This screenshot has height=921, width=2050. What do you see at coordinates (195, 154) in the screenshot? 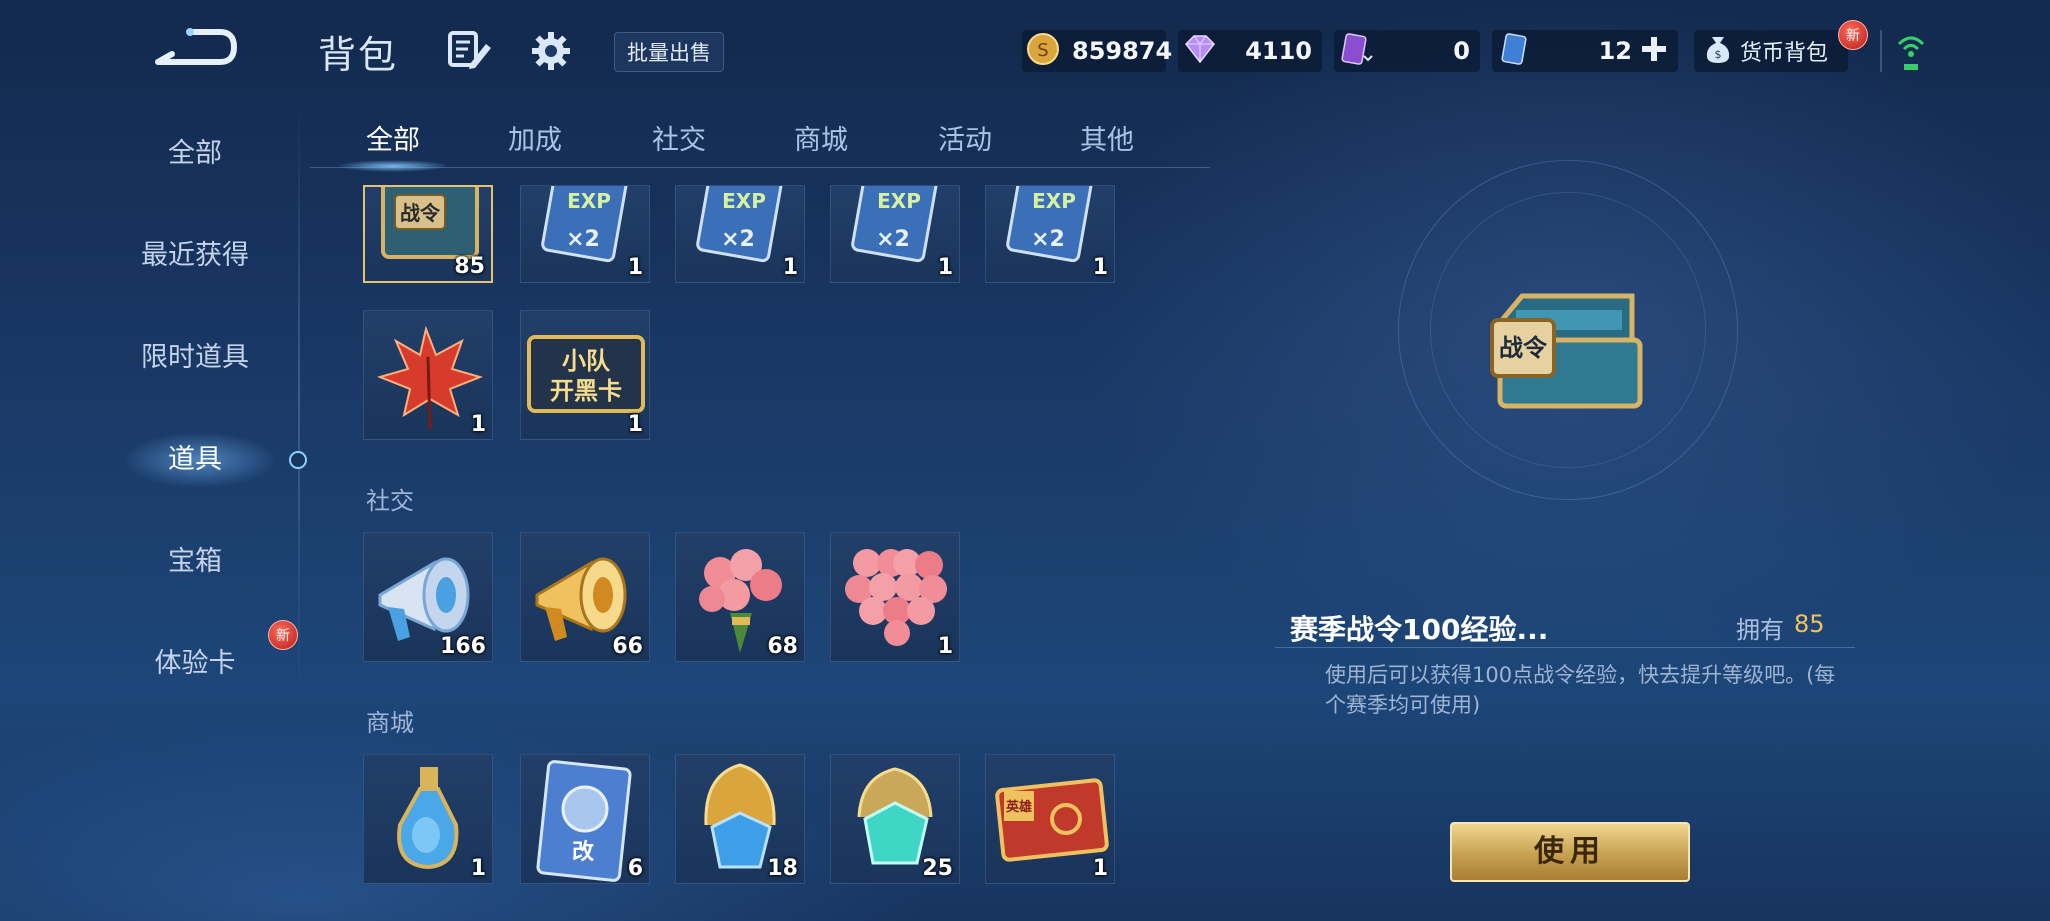
I see `sidebar-item-all: 全部` at bounding box center [195, 154].